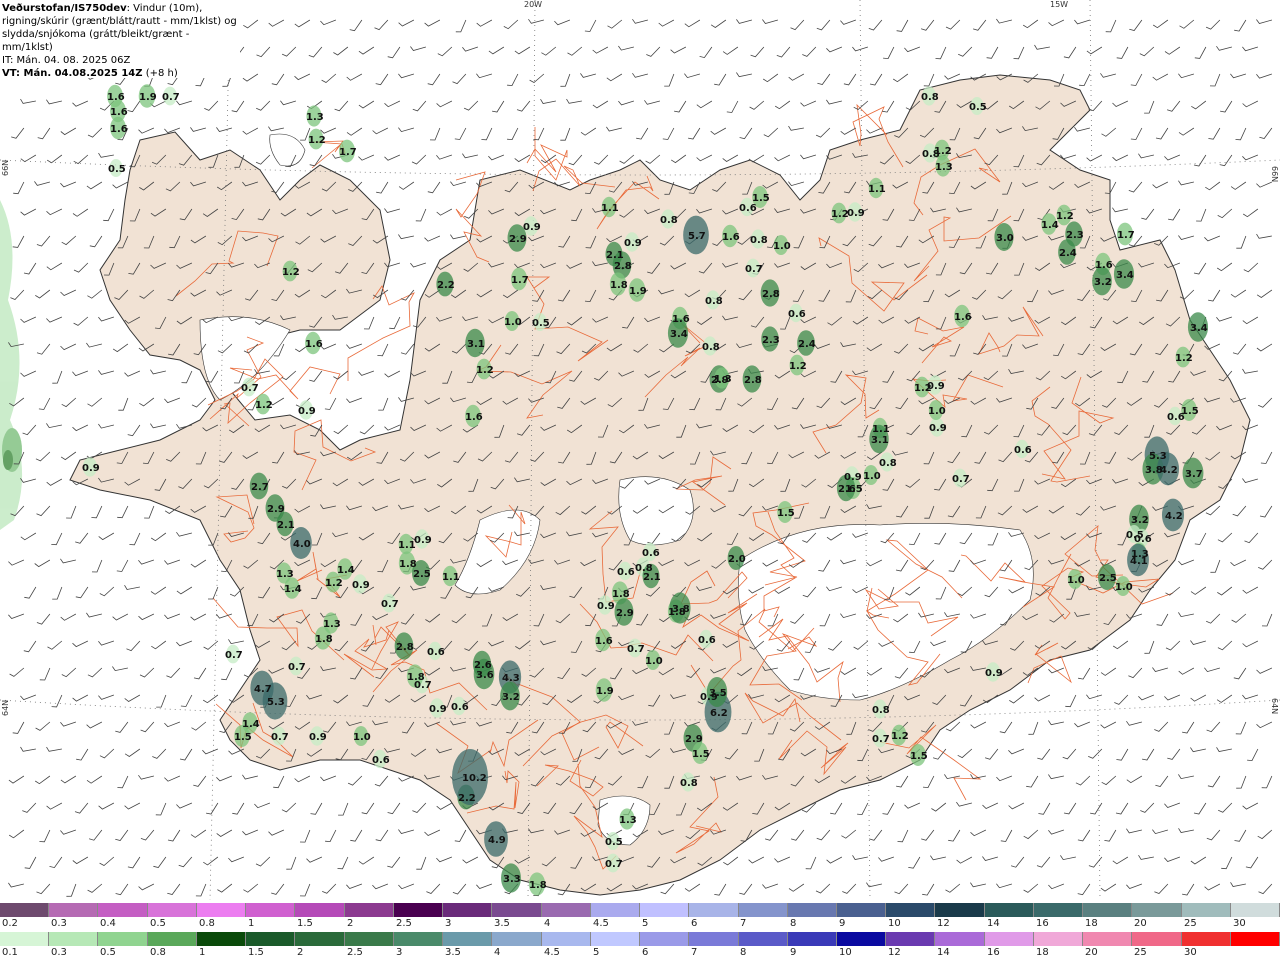  Describe the element at coordinates (453, 952) in the screenshot. I see `colorbar-tick-label: 3.5` at that location.